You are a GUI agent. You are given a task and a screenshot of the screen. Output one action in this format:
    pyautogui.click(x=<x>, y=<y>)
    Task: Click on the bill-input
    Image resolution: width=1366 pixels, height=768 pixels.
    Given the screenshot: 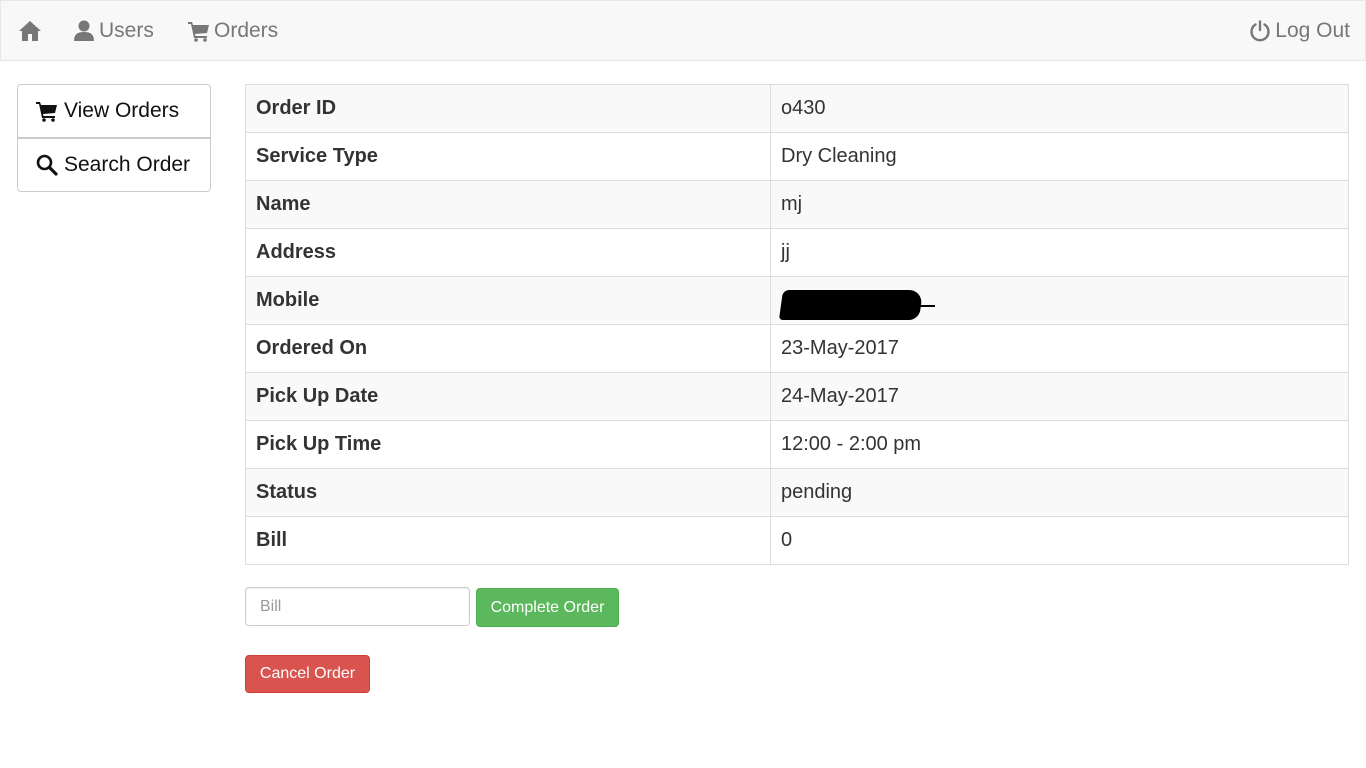 What is the action you would take?
    pyautogui.click(x=357, y=606)
    